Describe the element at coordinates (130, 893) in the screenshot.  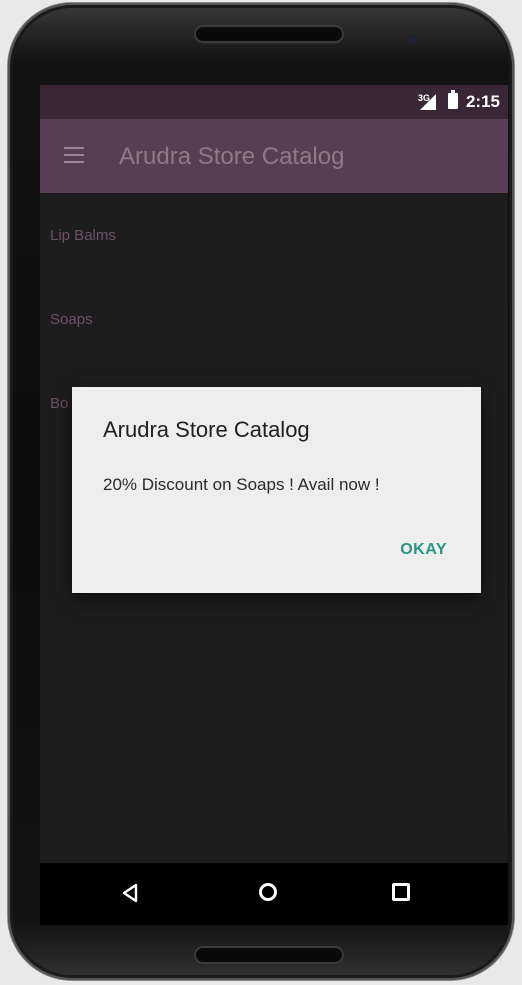
I see `back-triangle-icon` at that location.